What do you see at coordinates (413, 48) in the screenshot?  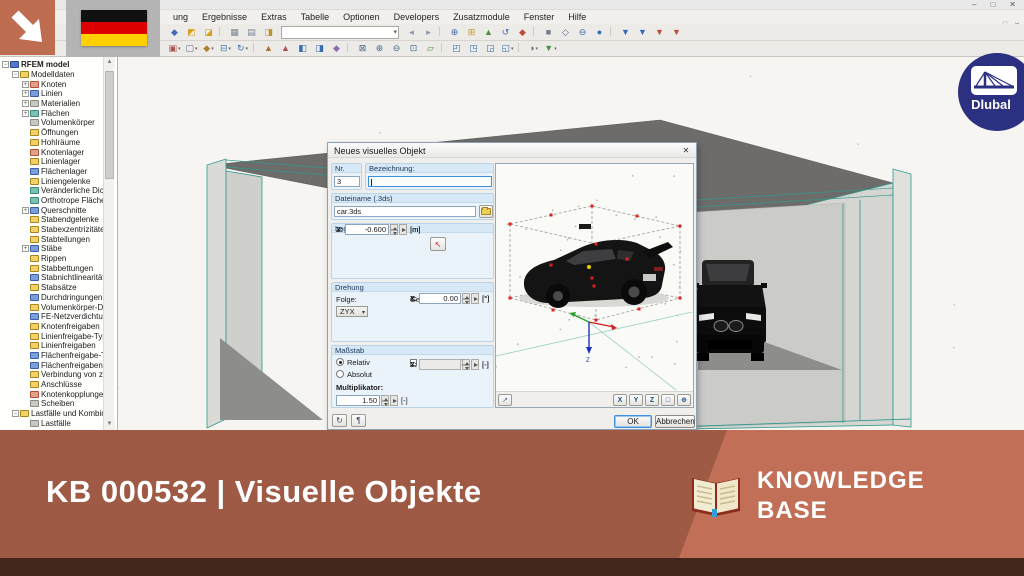 I see `zoom-all-icon: ⊡▾` at bounding box center [413, 48].